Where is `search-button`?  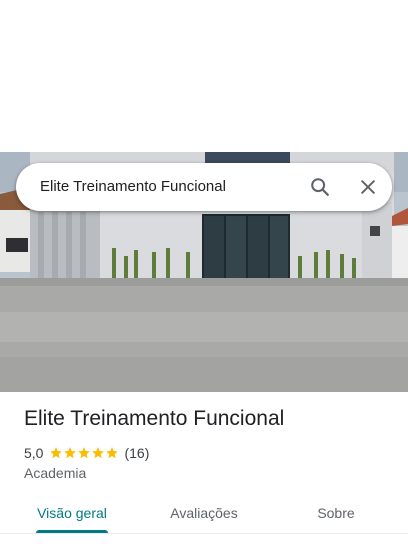
search-button is located at coordinates (320, 187).